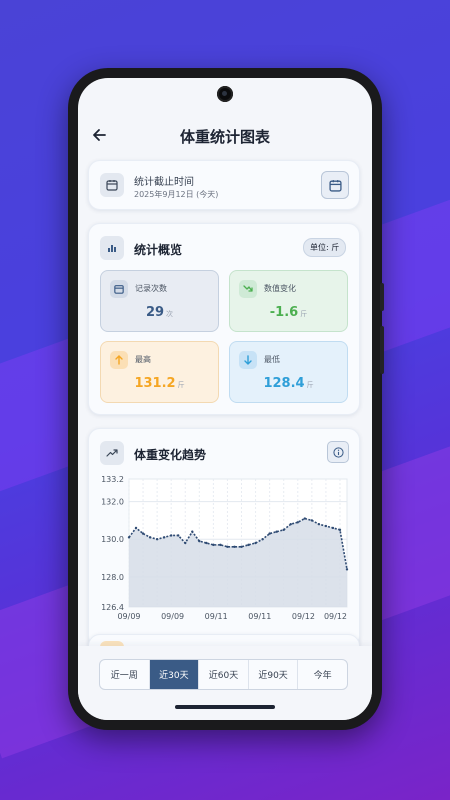 This screenshot has height=800, width=450. I want to click on top-bar: 体重统计图表, so click(225, 135).